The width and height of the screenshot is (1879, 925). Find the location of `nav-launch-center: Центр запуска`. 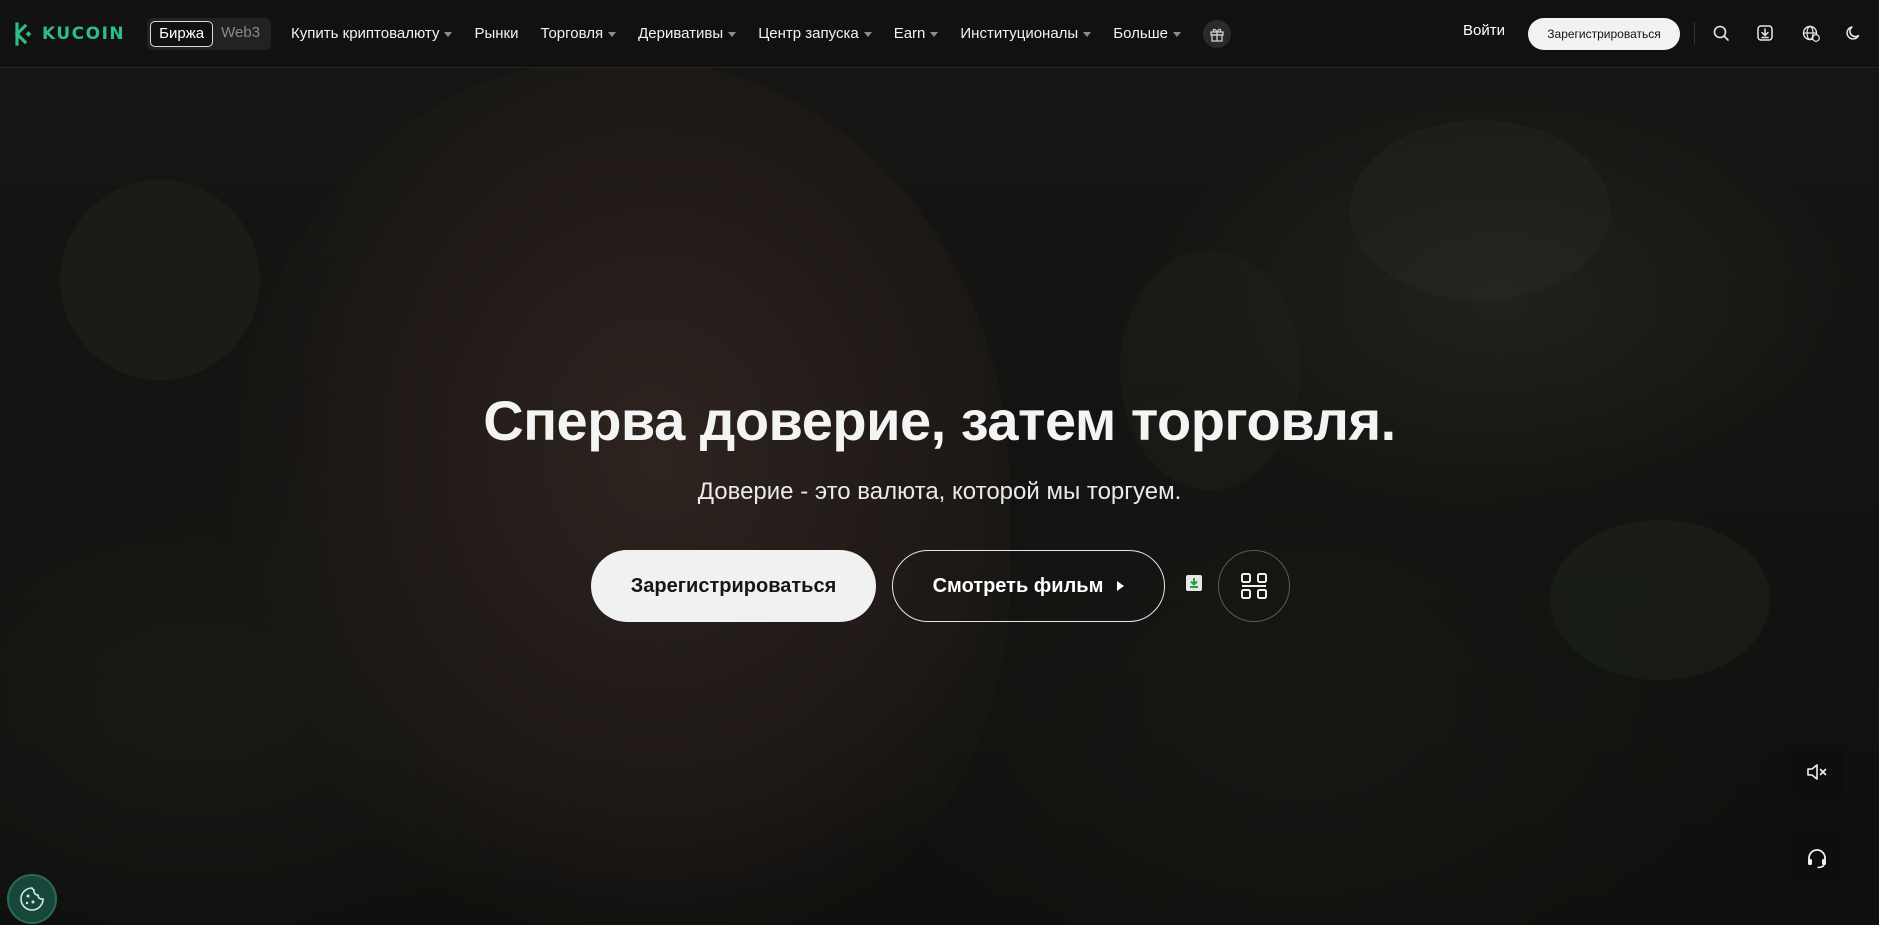

nav-launch-center: Центр запуска is located at coordinates (815, 33).